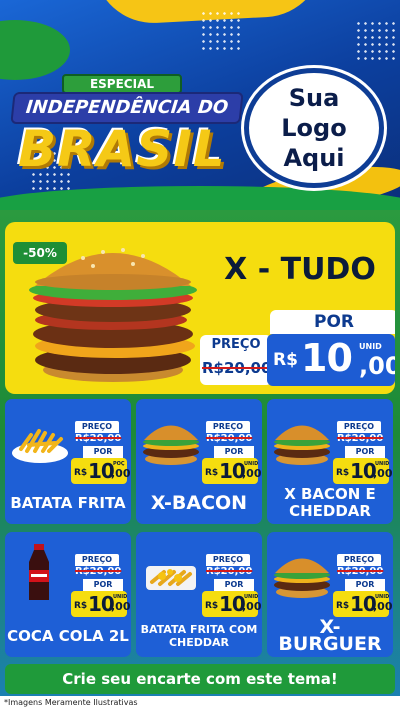  Describe the element at coordinates (68, 502) in the screenshot. I see `product-name: BATATA FRITA` at that location.